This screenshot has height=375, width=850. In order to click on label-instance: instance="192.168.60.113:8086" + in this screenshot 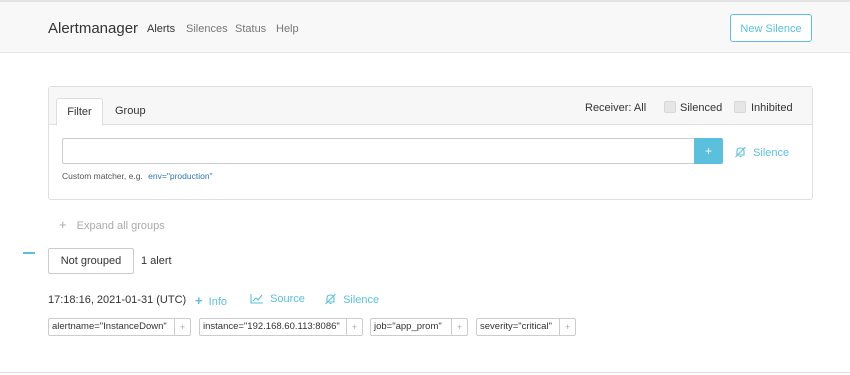, I will do `click(281, 327)`.